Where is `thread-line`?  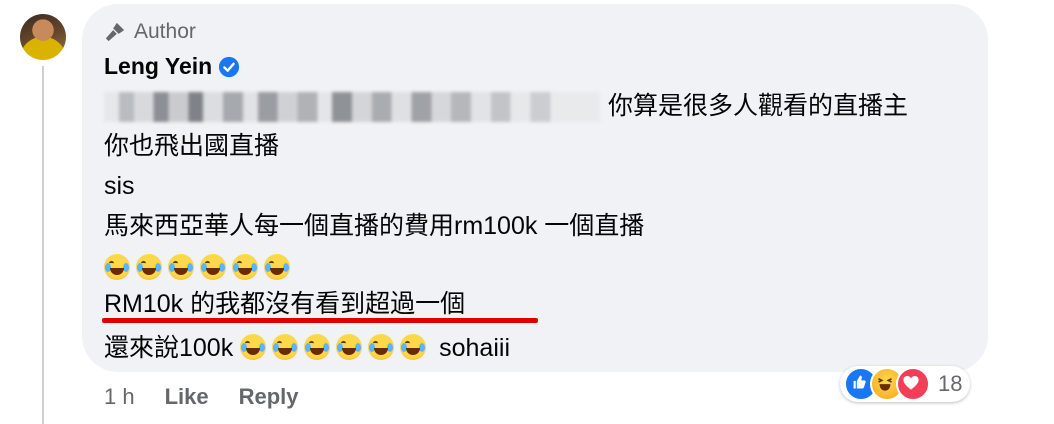
thread-line is located at coordinates (43, 245).